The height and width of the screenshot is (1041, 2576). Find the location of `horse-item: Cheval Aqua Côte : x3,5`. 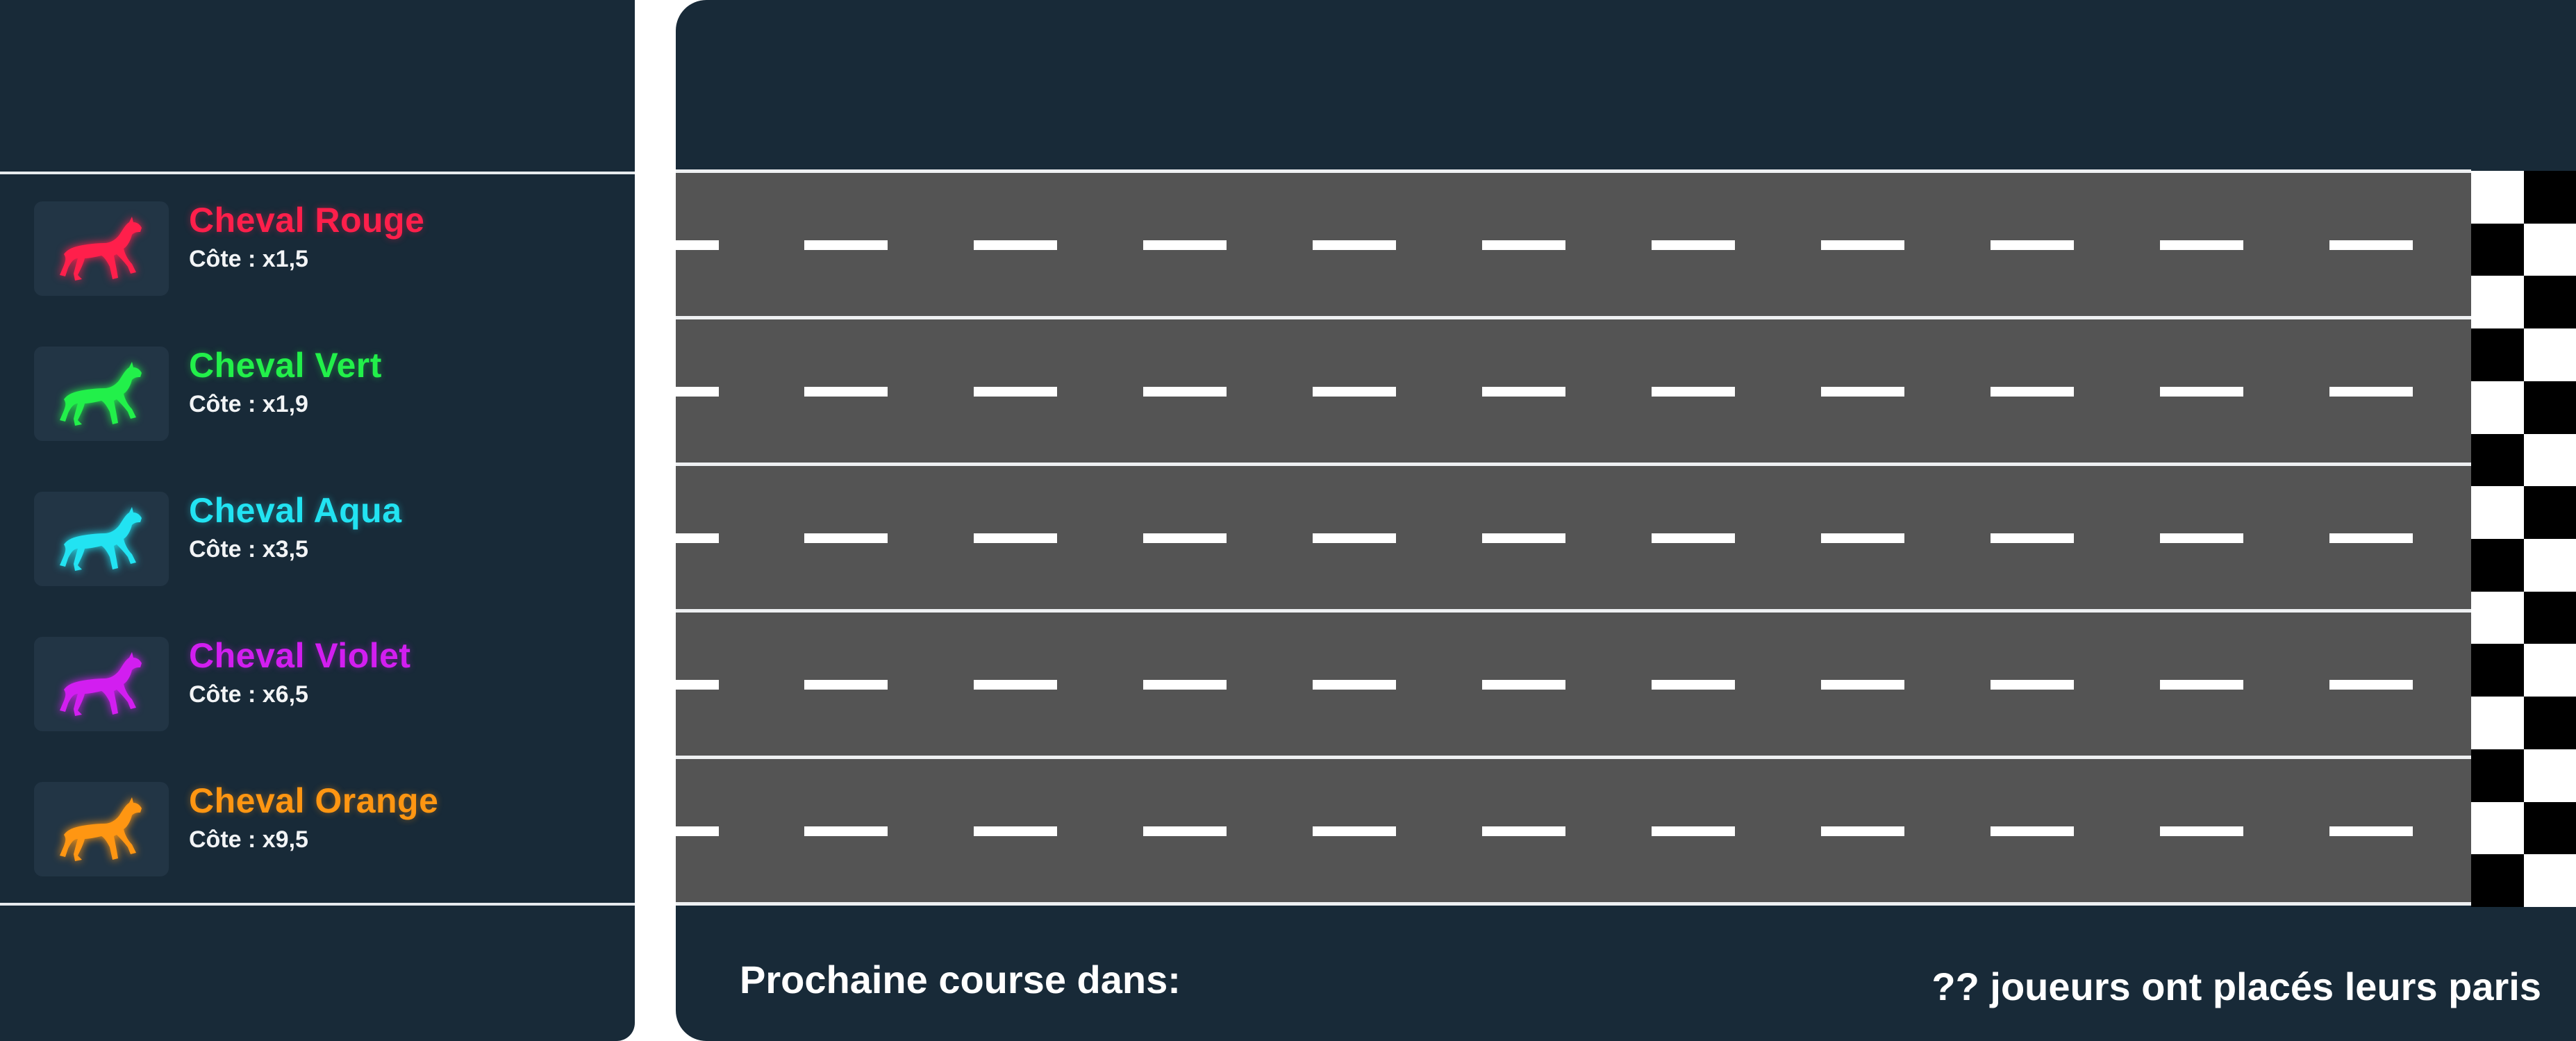

horse-item: Cheval Aqua Côte : x3,5 is located at coordinates (317, 536).